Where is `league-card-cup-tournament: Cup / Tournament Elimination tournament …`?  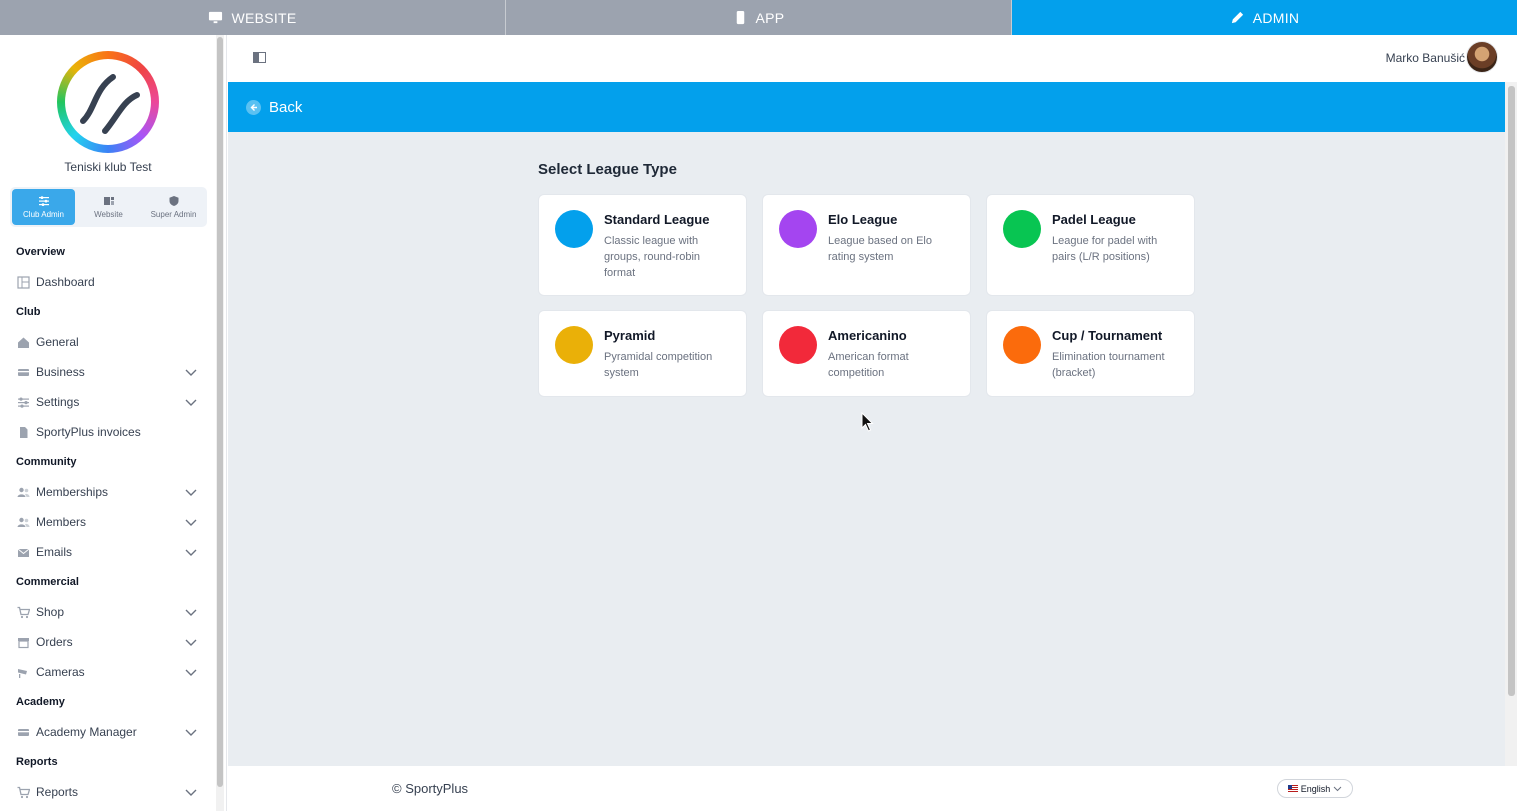
league-card-cup-tournament: Cup / Tournament Elimination tournament … is located at coordinates (1090, 353).